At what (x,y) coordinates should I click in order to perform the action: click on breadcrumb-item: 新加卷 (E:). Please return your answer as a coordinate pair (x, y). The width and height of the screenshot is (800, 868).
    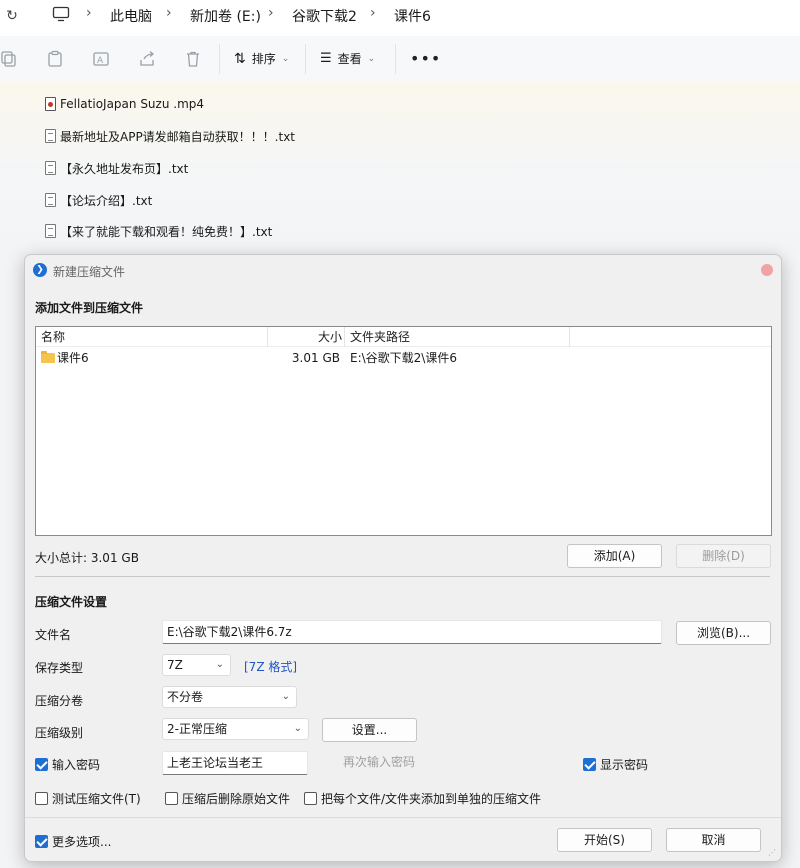
    Looking at the image, I should click on (225, 16).